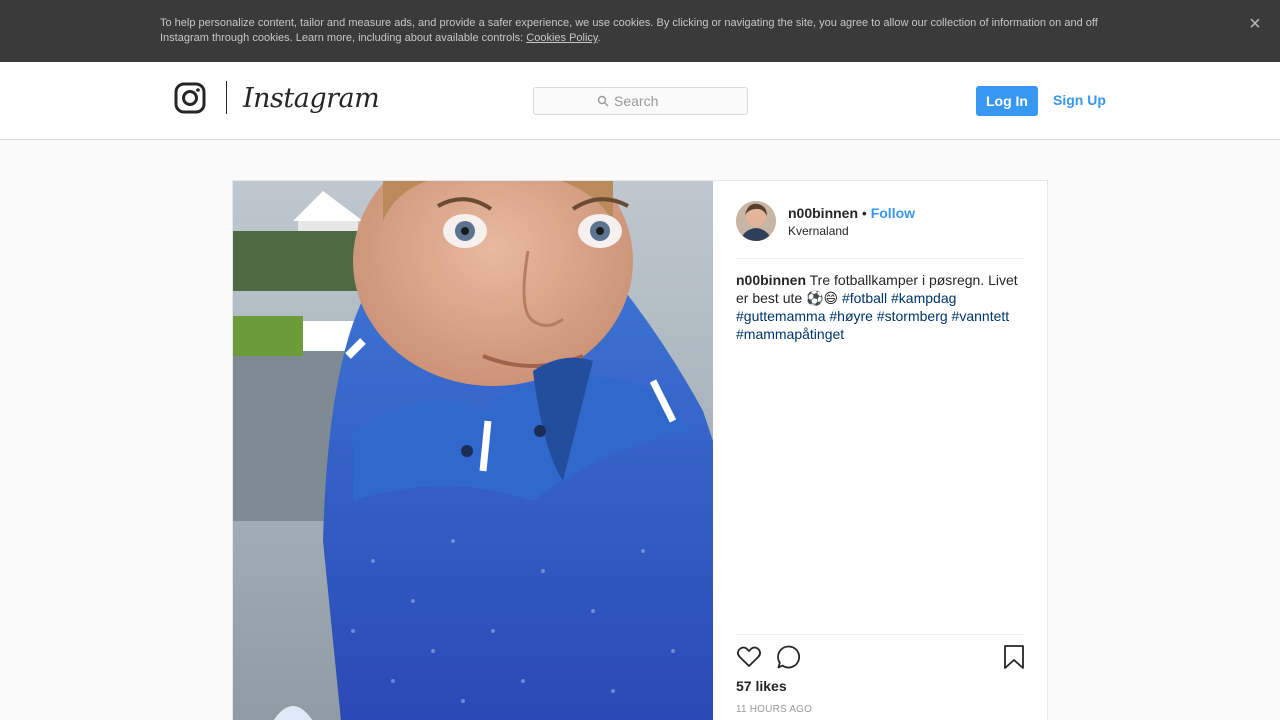  I want to click on bookmark-icon, so click(1014, 657).